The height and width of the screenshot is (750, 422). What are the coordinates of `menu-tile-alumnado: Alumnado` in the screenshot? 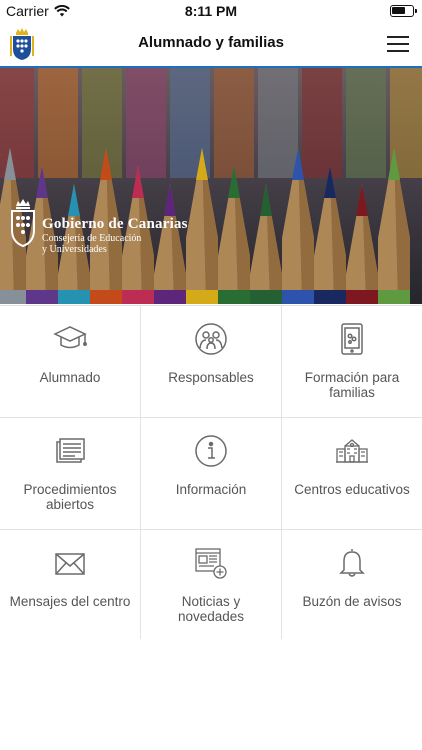 It's located at (70, 361).